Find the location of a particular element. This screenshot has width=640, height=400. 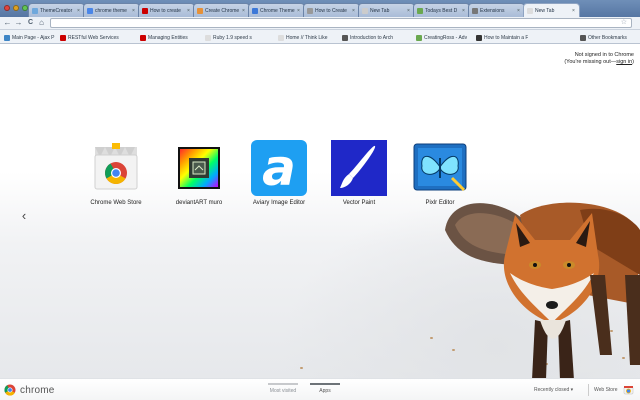

bookmark-label: Other Bookmarks is located at coordinates (607, 37).